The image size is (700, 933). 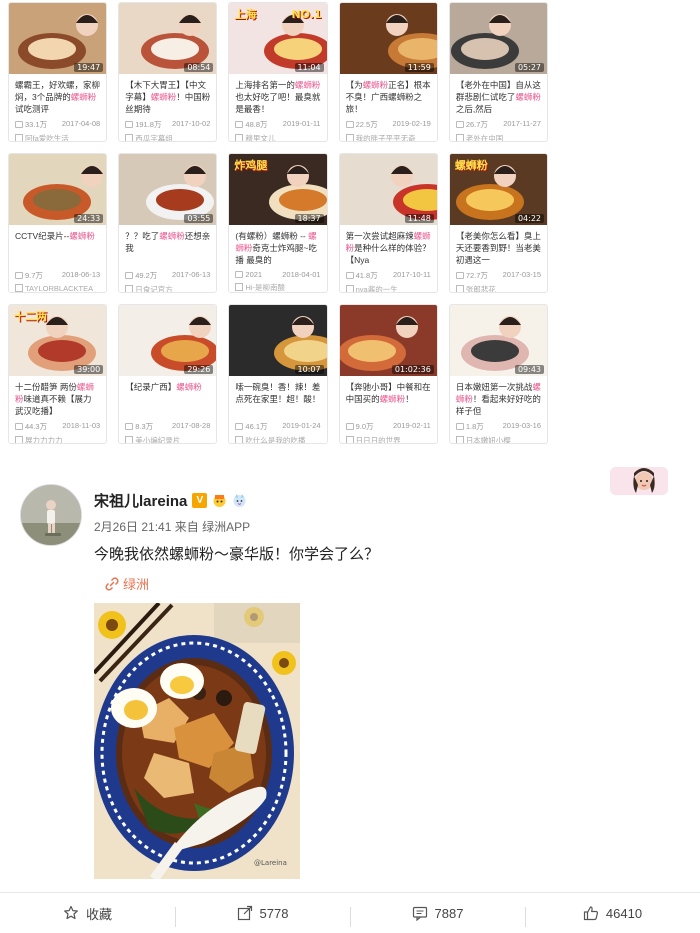 I want to click on video-title: 【纪录广西】螺蛳粉, so click(x=167, y=399).